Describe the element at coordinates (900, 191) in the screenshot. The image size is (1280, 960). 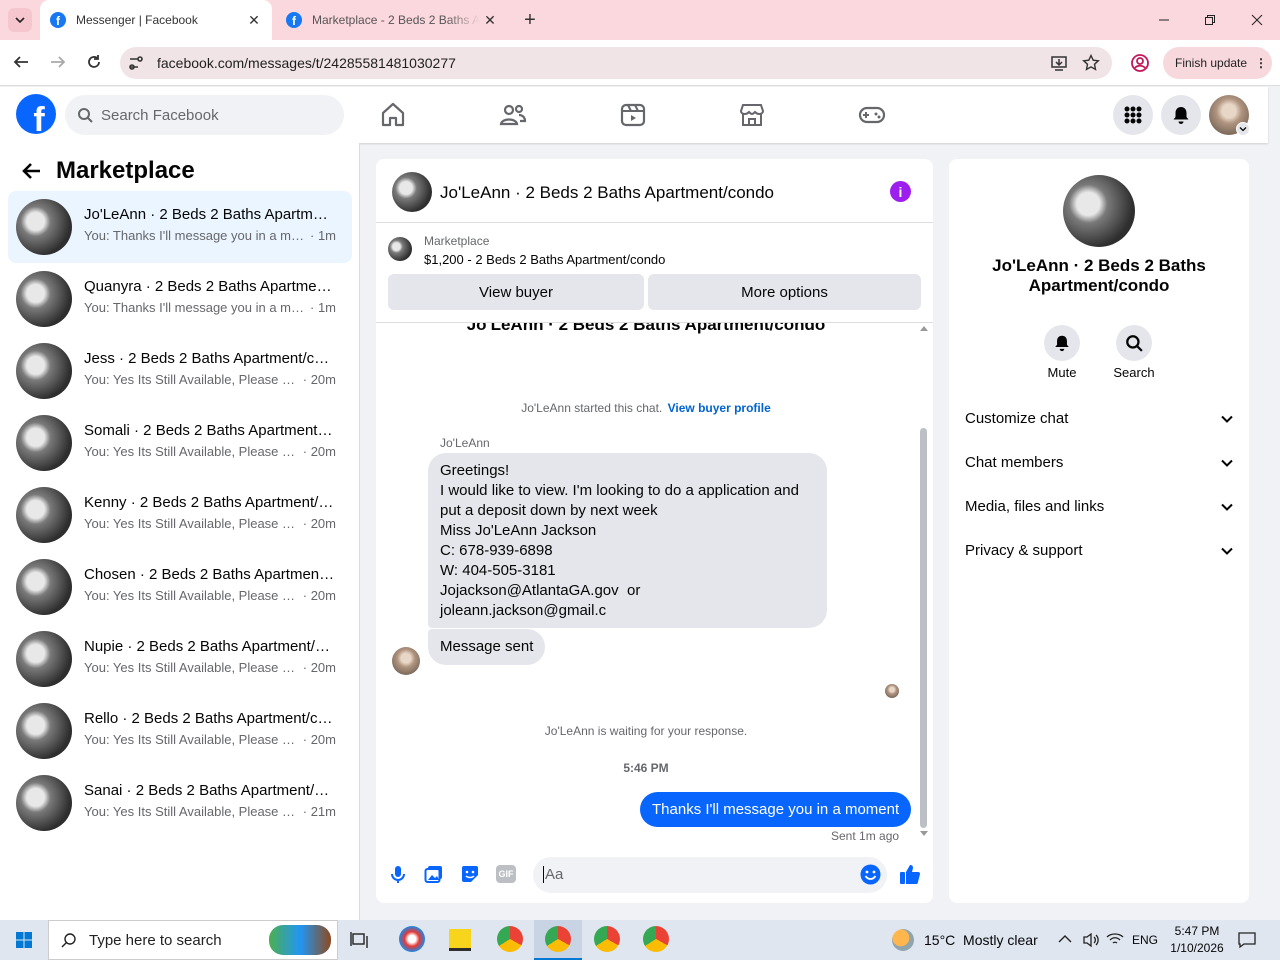
I see `info-icon: i` at that location.